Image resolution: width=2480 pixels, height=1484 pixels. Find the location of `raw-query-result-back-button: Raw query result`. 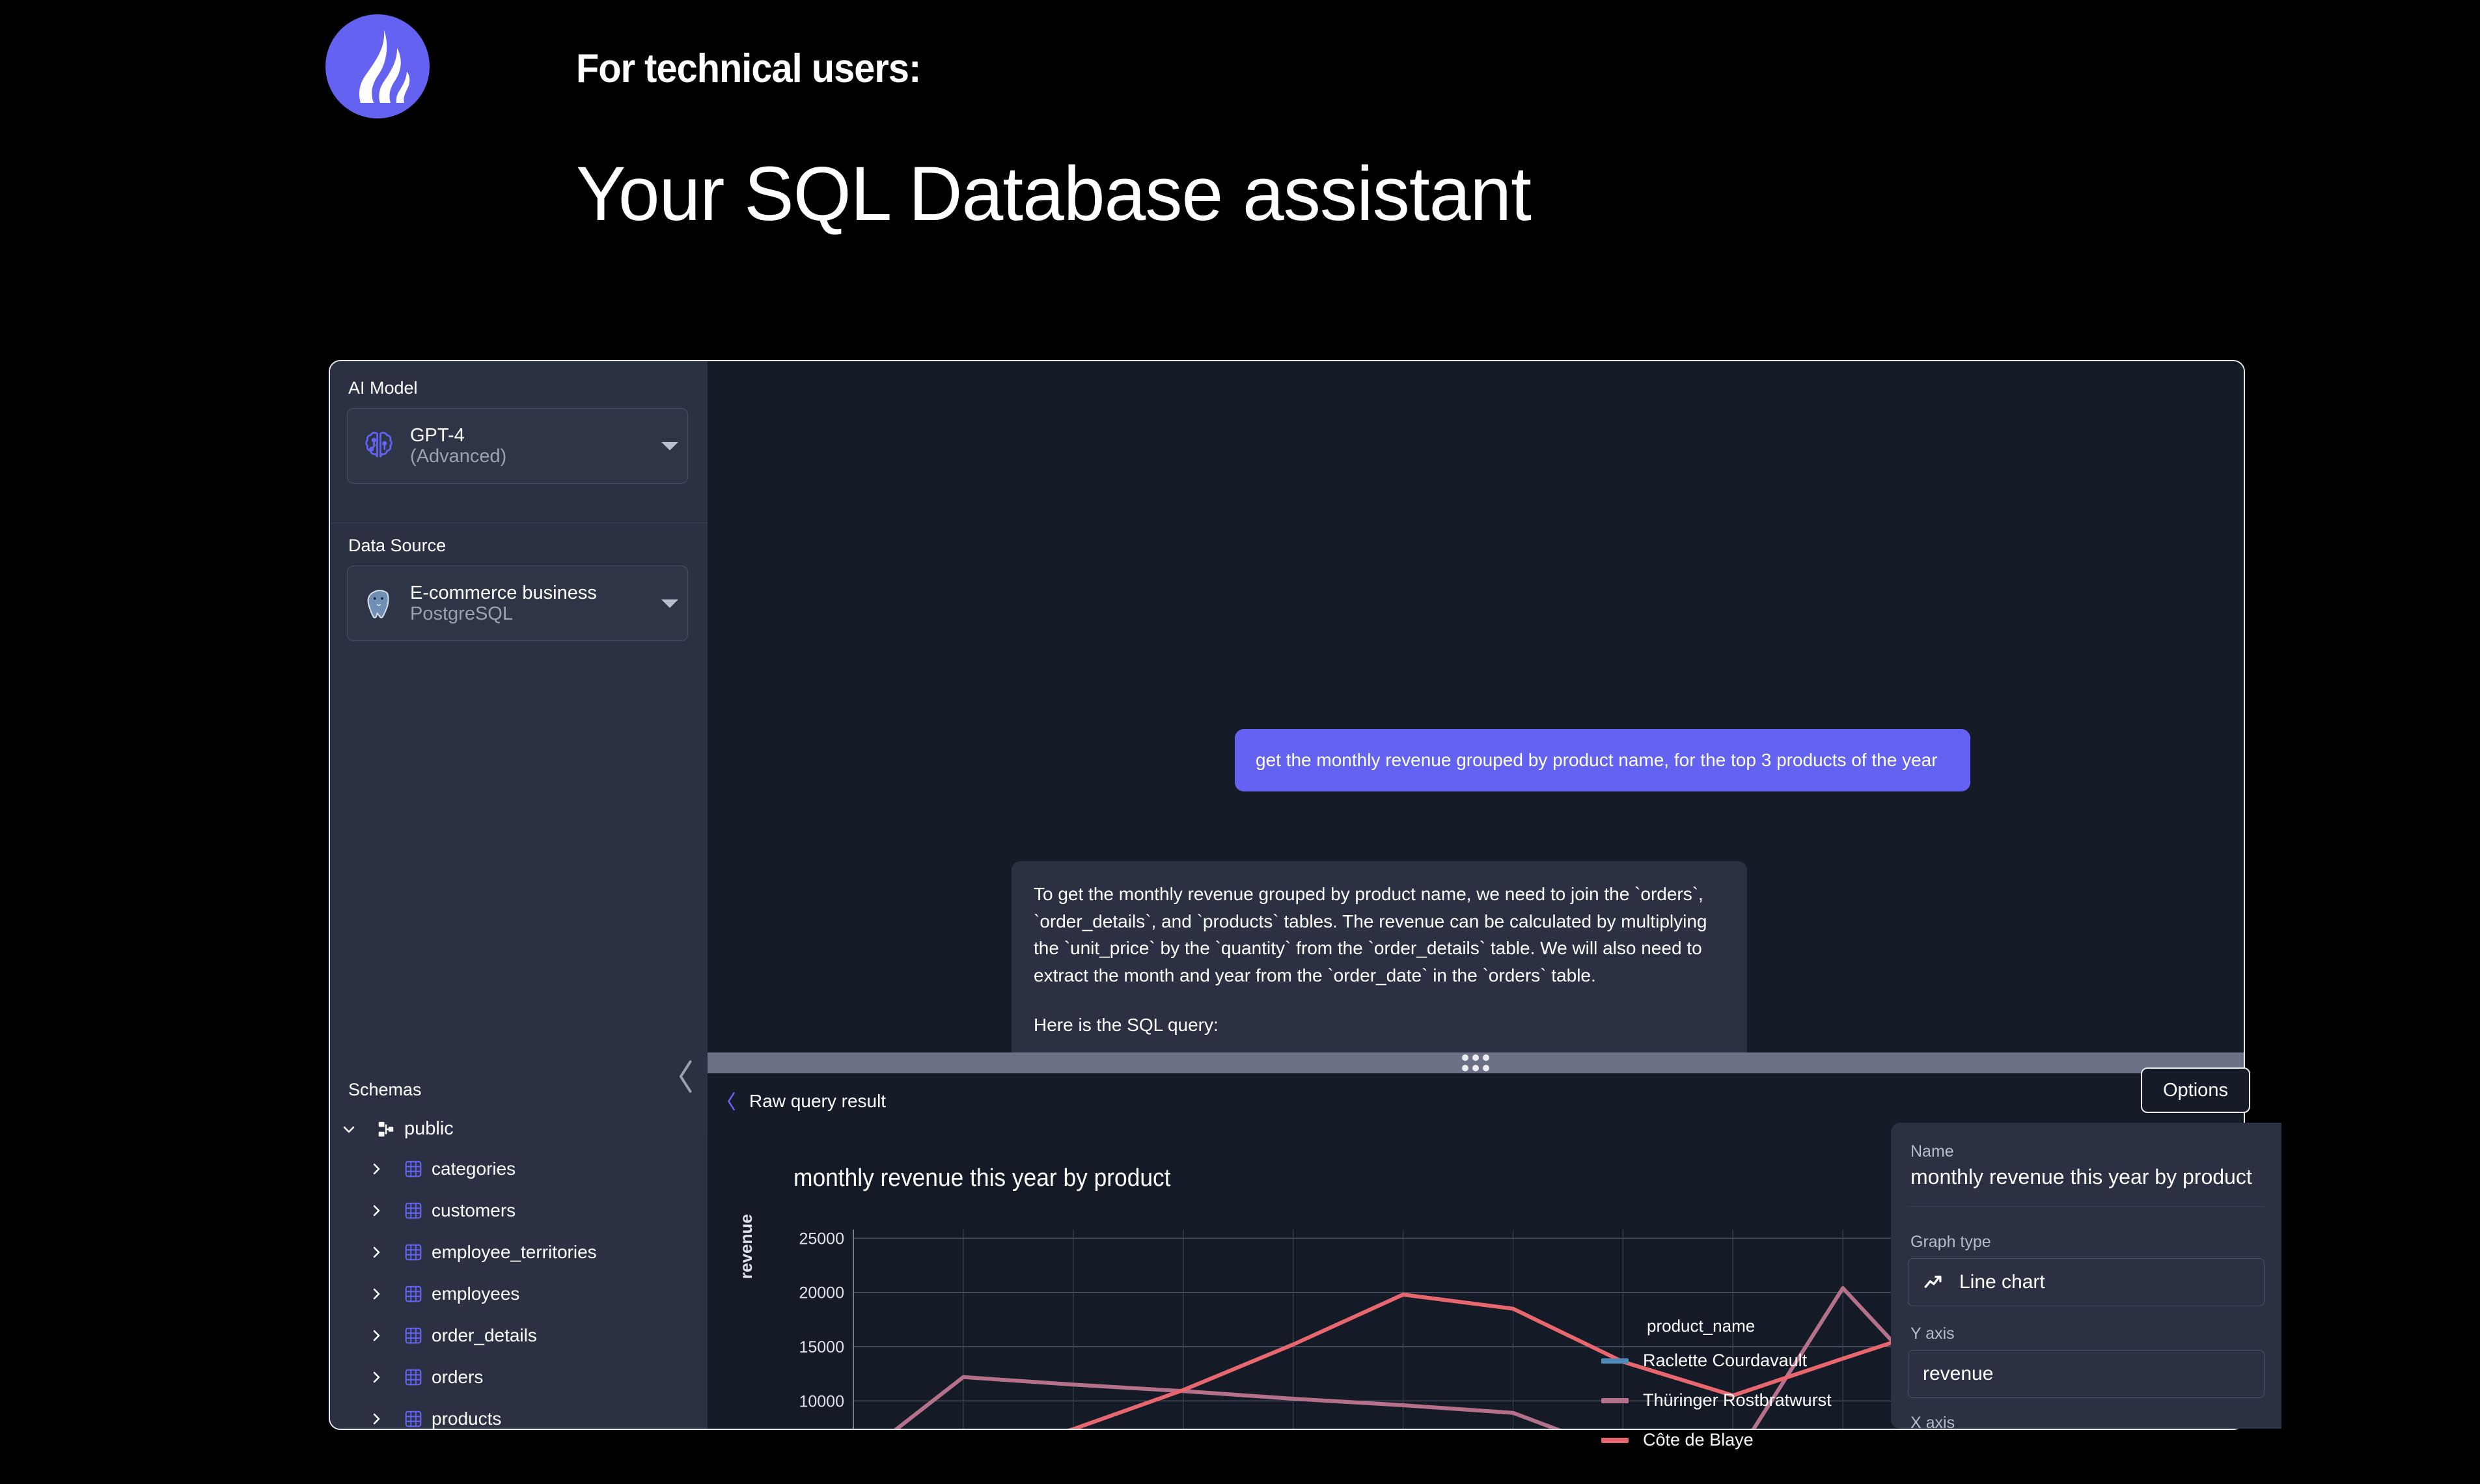

raw-query-result-back-button: Raw query result is located at coordinates (805, 1101).